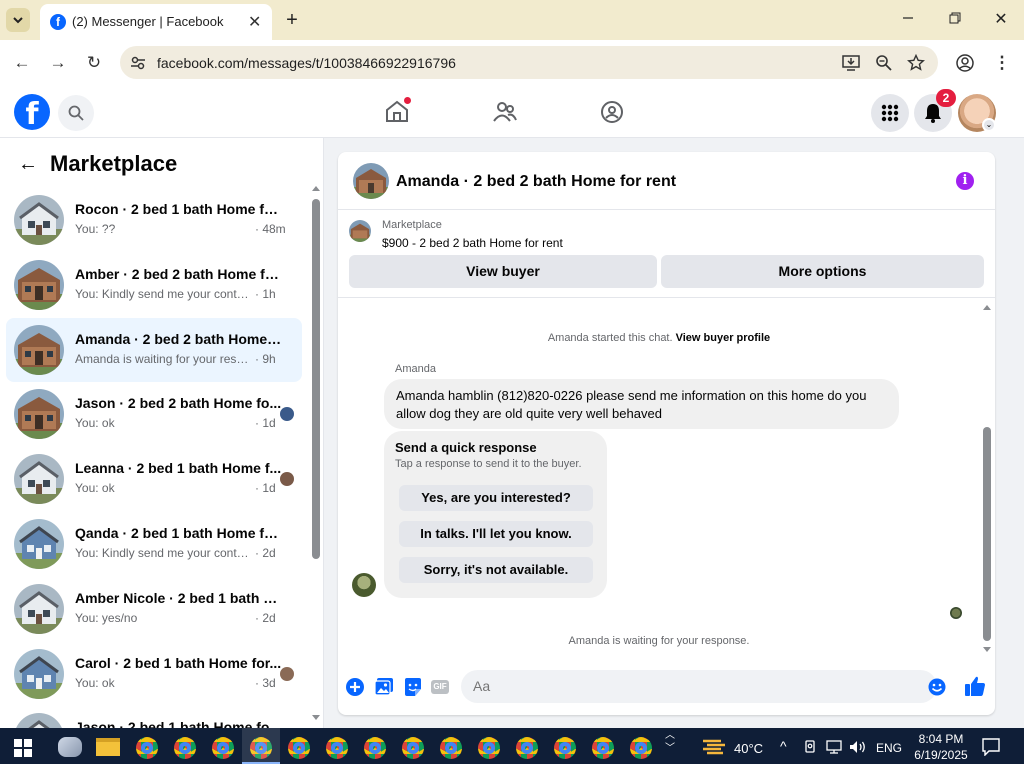 This screenshot has width=1024, height=764. What do you see at coordinates (783, 746) in the screenshot?
I see `show-hidden-icons-icon: ^` at bounding box center [783, 746].